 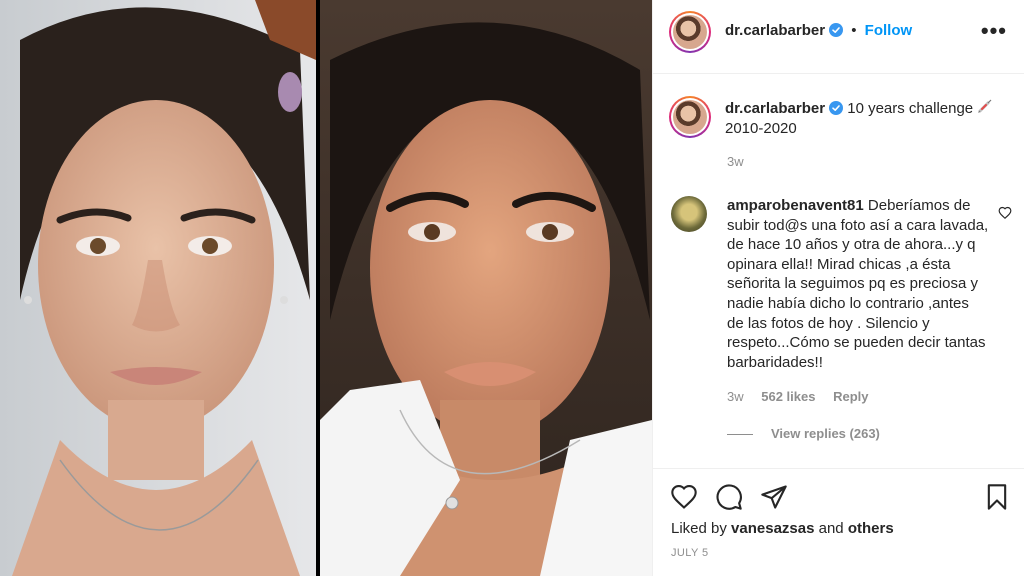 I want to click on author-avatar, so click(x=690, y=32).